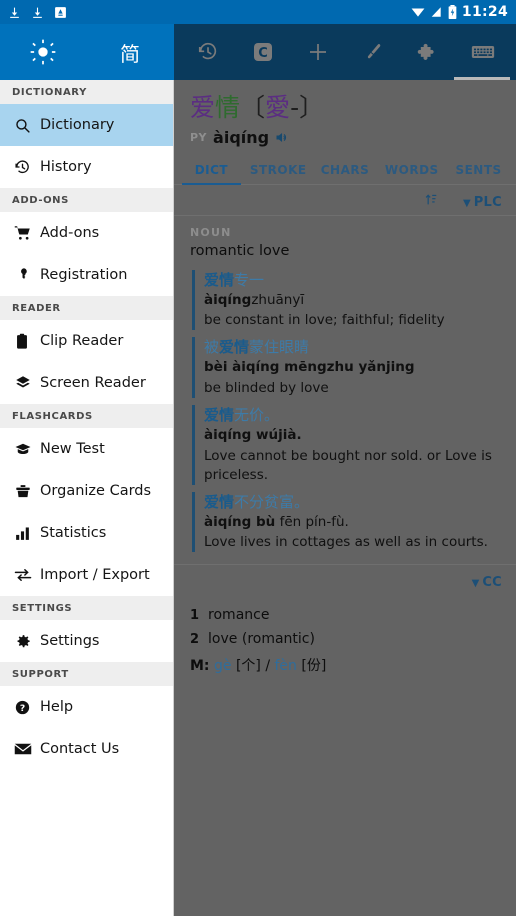 Image resolution: width=516 pixels, height=916 pixels. I want to click on sidebar-item-registration: Registration, so click(86, 275).